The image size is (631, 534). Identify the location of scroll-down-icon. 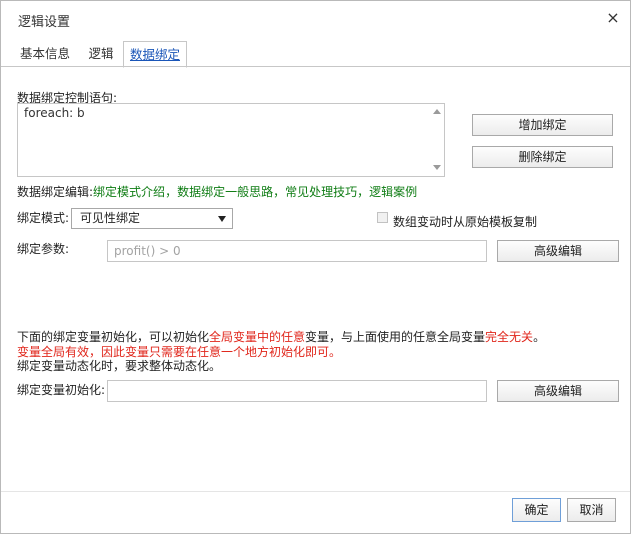
(437, 167).